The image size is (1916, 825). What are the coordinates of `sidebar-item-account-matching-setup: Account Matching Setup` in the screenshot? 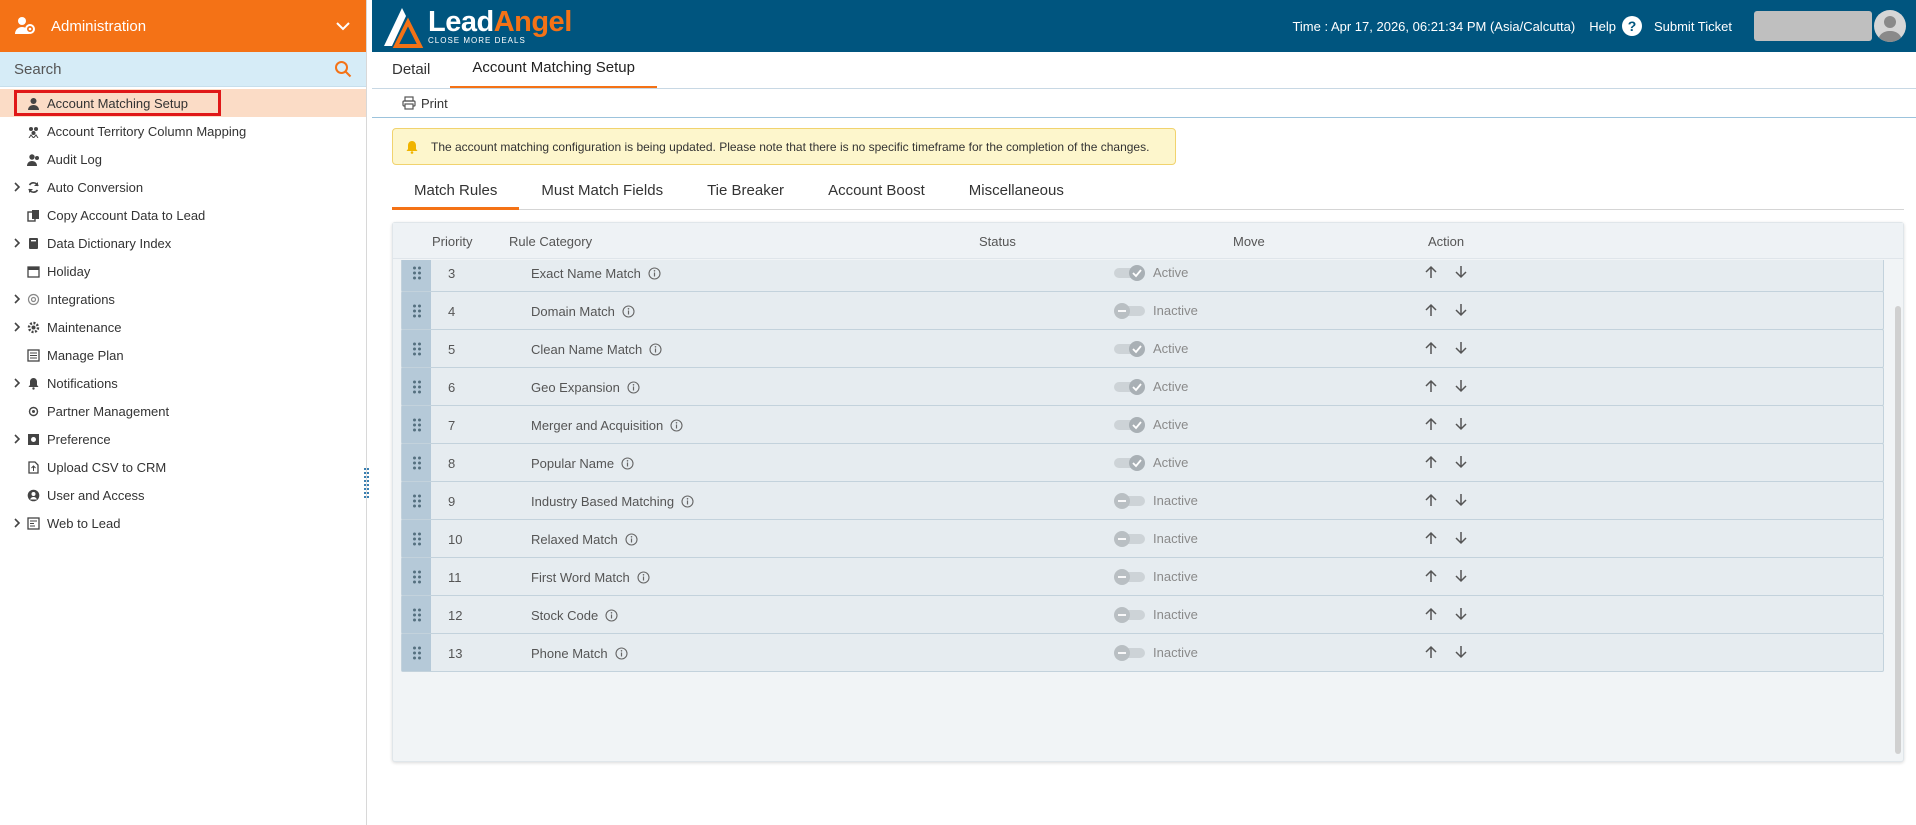 It's located at (183, 103).